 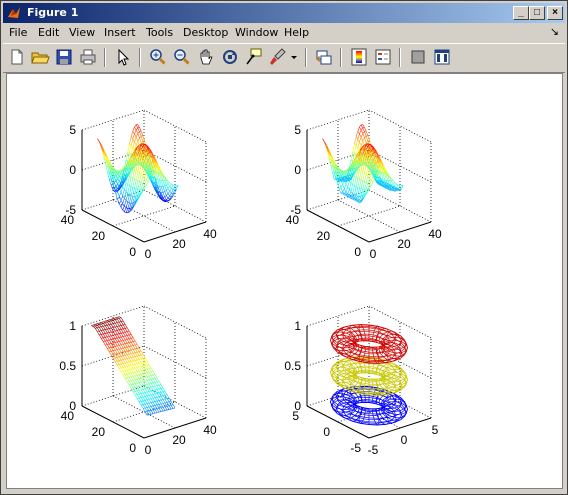 I want to click on new-figure-icon, so click(x=17, y=57).